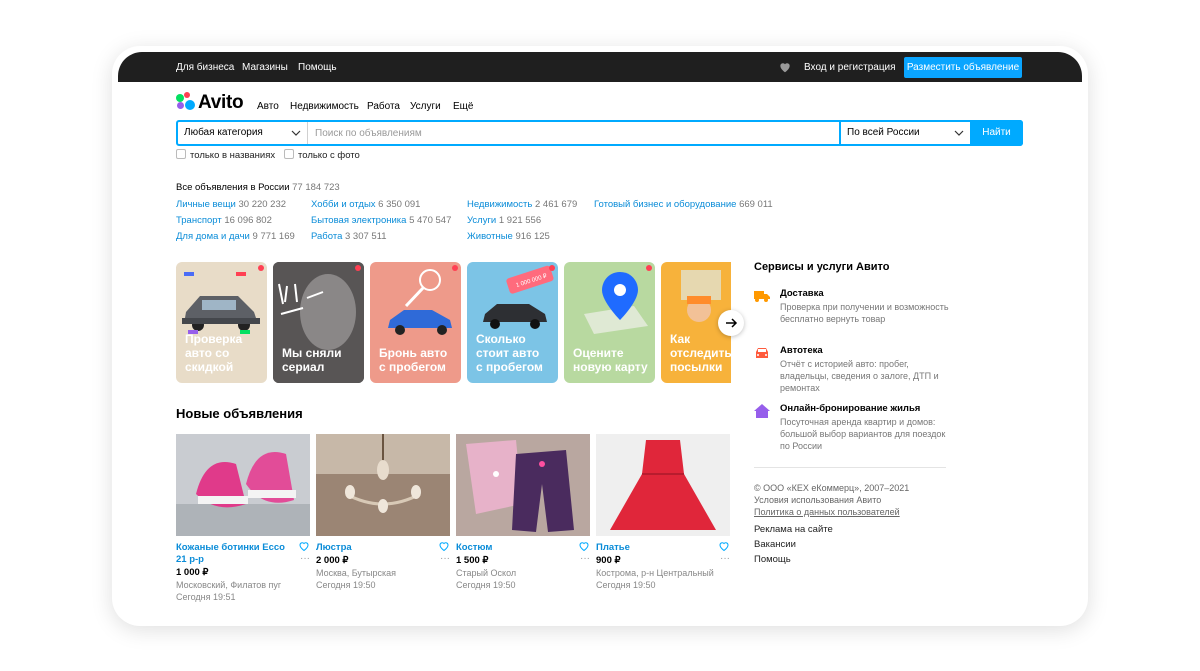 This screenshot has width=1200, height=671. What do you see at coordinates (233, 554) in the screenshot?
I see `ad-title: Кожаные ботинки Ecco 21 р-р` at bounding box center [233, 554].